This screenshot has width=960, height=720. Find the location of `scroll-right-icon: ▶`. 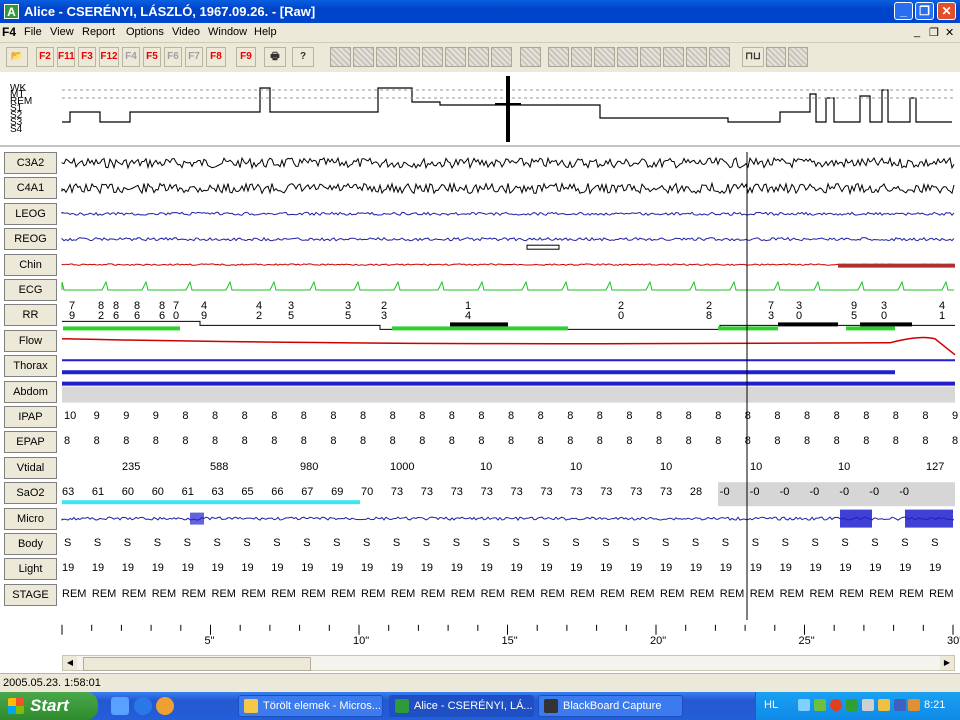

scroll-right-icon: ▶ is located at coordinates (947, 663).